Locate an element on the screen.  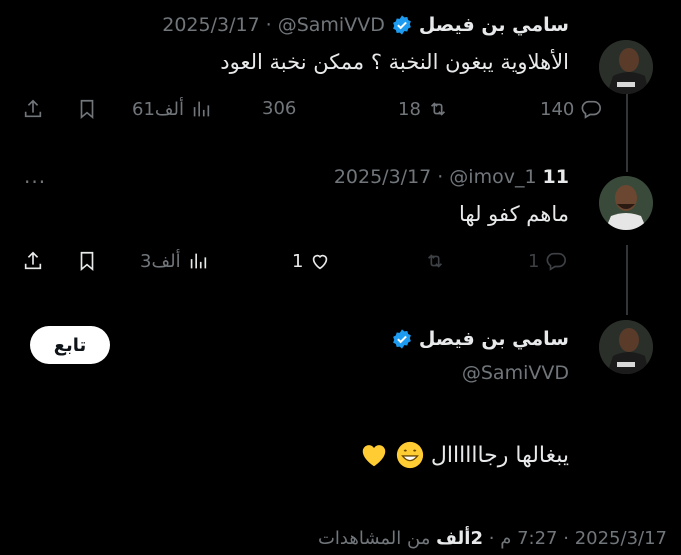
like-button: 306 is located at coordinates (279, 108).